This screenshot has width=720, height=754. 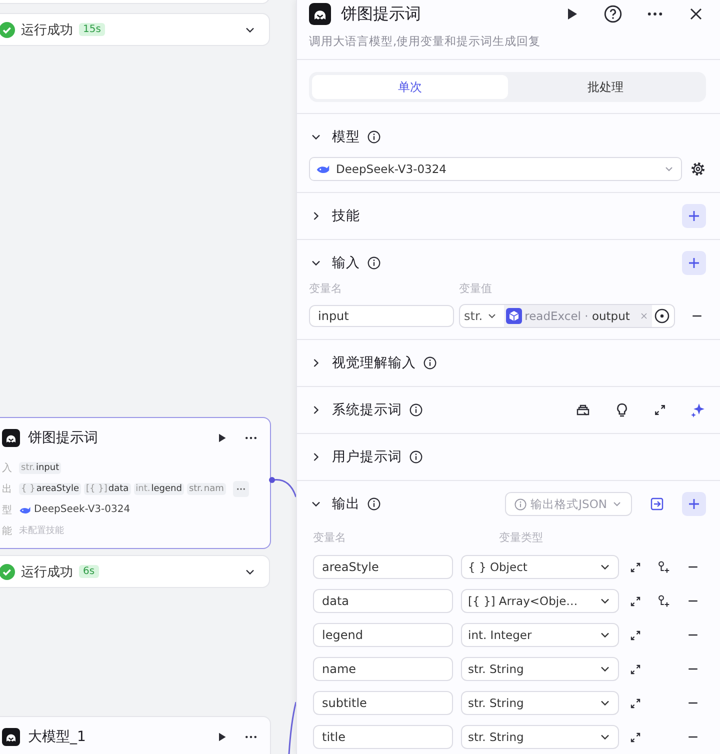 I want to click on settings-icon, so click(x=698, y=169).